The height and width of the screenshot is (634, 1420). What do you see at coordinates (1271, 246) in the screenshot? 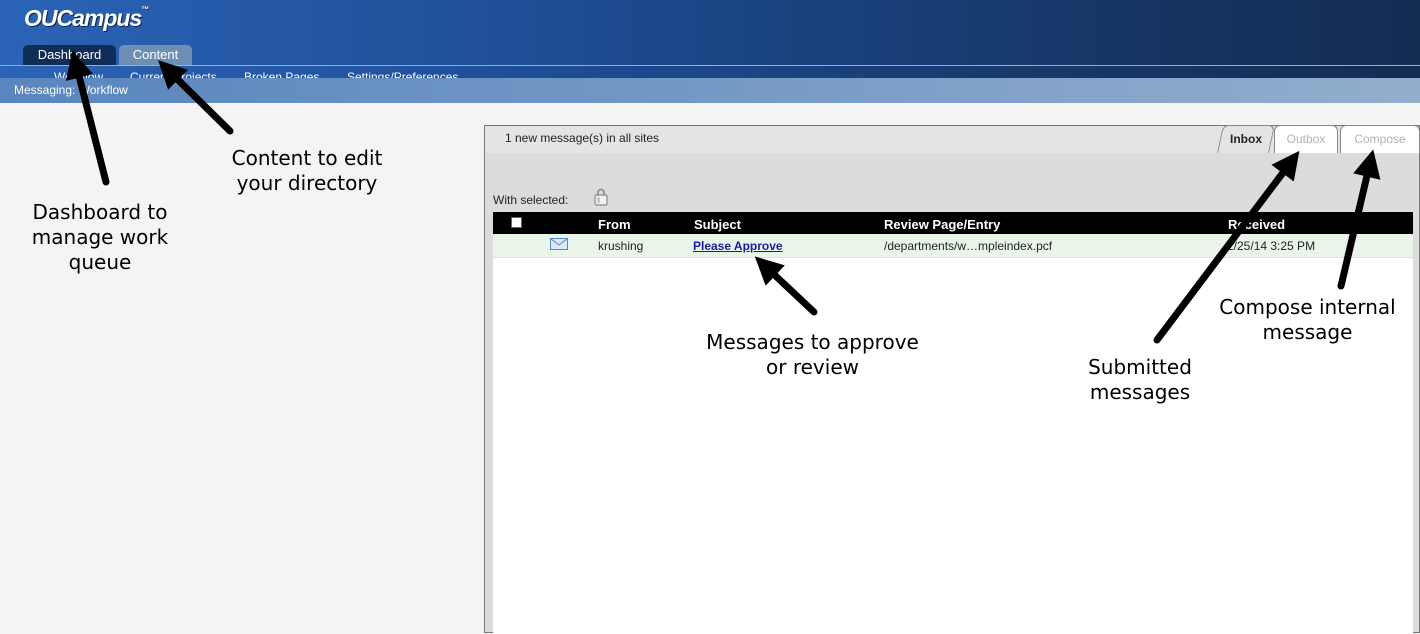
I see `message-received: 2/25/14 3:25 PM` at bounding box center [1271, 246].